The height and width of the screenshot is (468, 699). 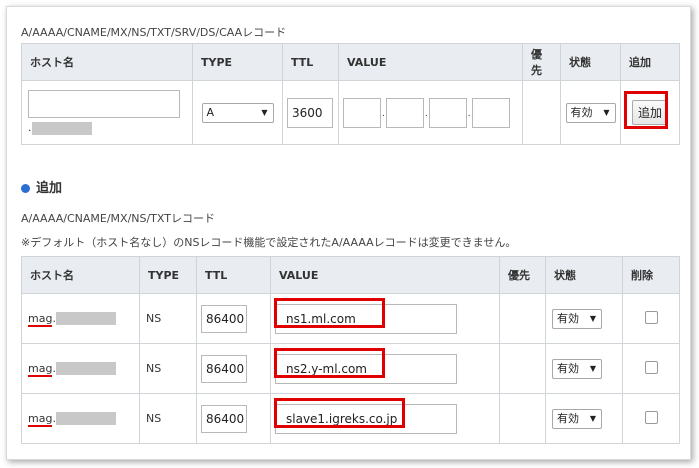 I want to click on ip-octet-4-input, so click(x=490, y=112).